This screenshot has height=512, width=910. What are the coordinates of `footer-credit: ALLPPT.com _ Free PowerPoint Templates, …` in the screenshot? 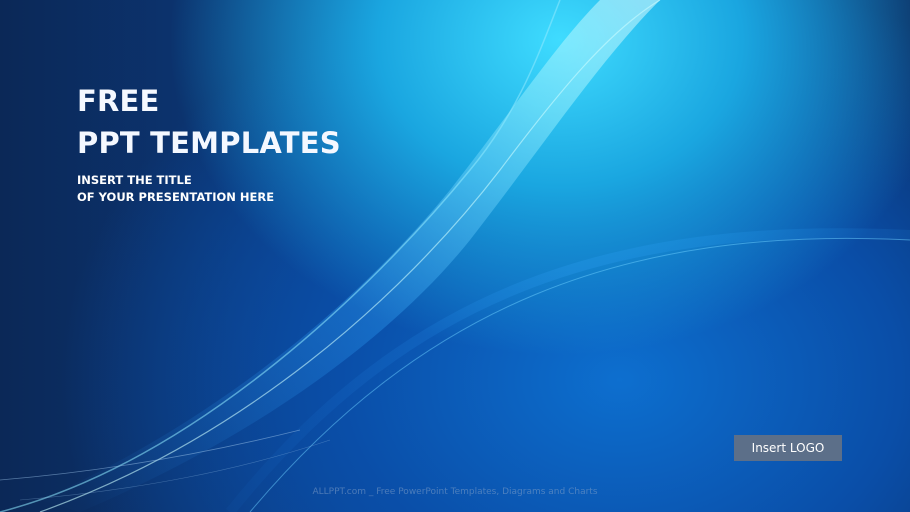 It's located at (455, 492).